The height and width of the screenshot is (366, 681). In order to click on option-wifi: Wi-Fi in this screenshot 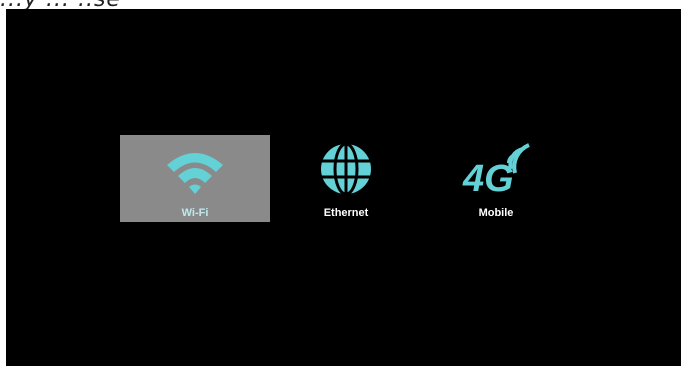, I will do `click(195, 178)`.